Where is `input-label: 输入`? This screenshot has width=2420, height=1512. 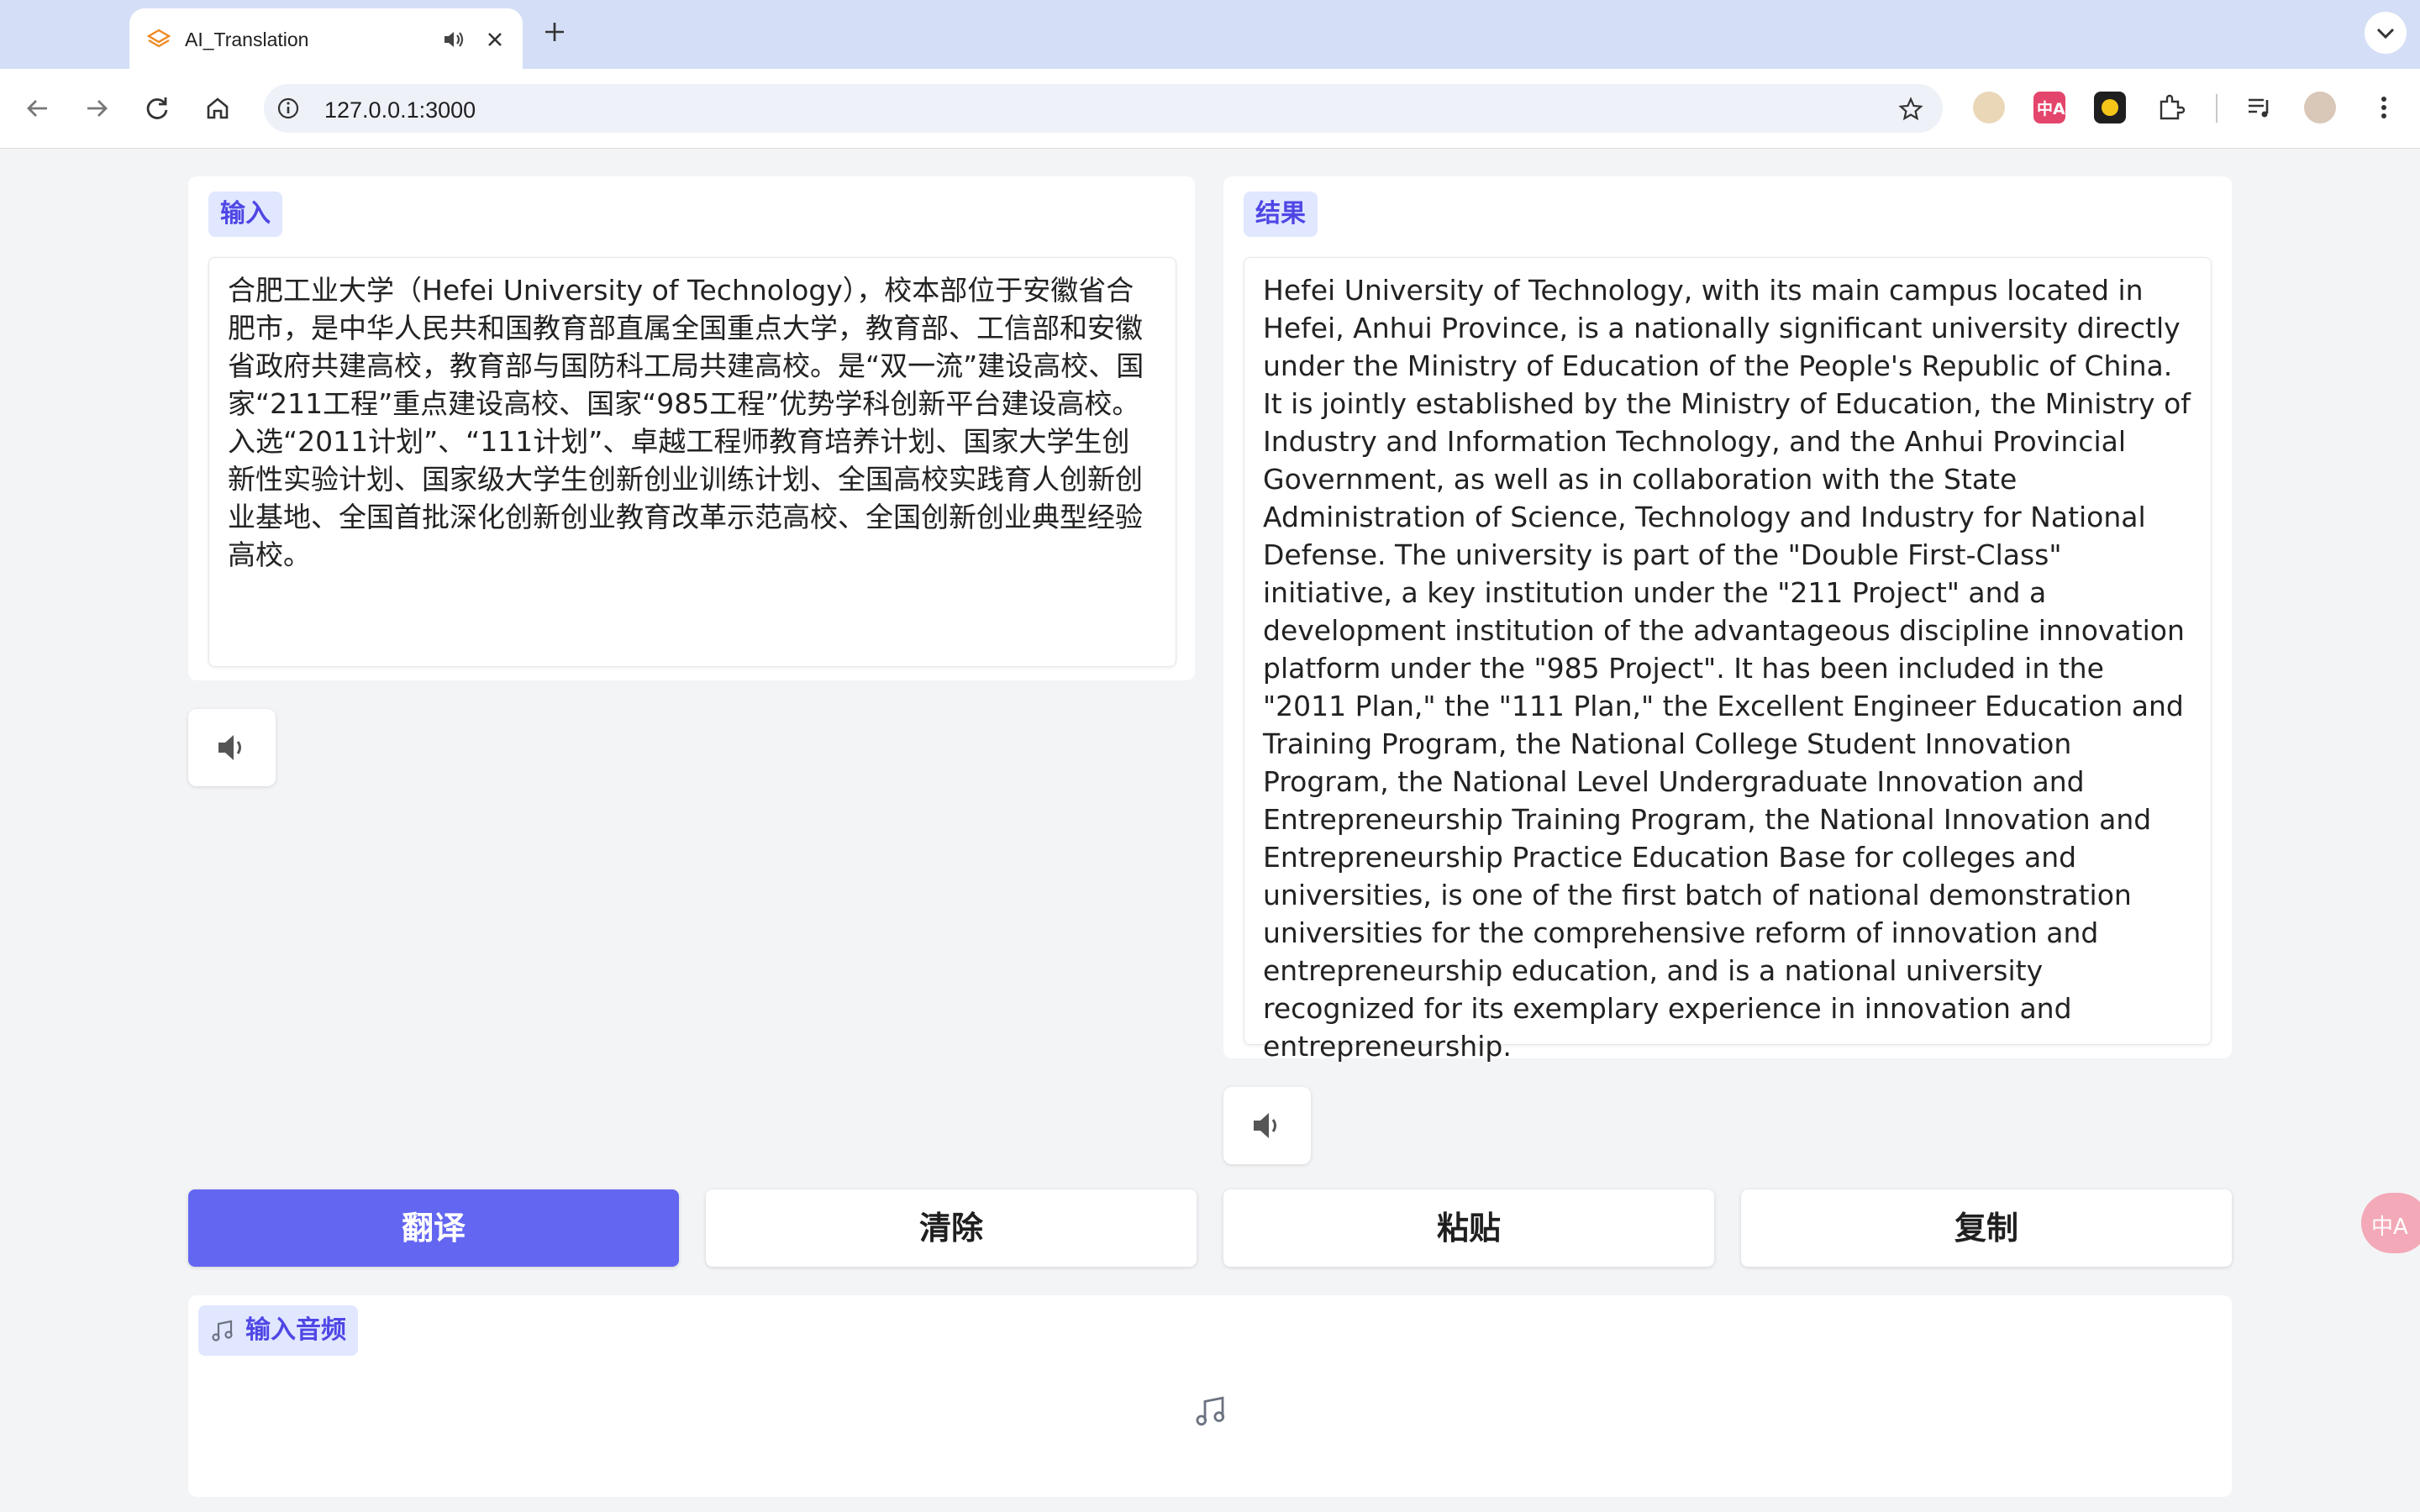 input-label: 输入 is located at coordinates (245, 214).